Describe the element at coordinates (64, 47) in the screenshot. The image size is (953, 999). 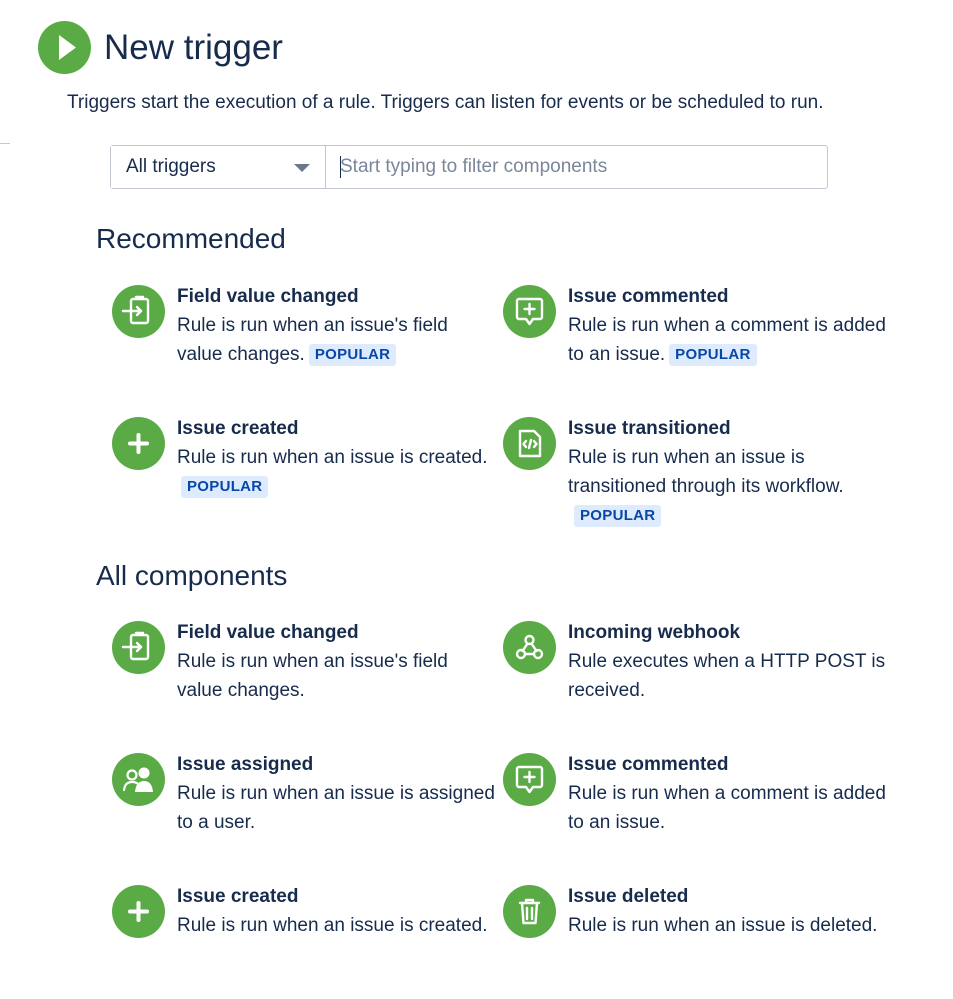
I see `play-icon` at that location.